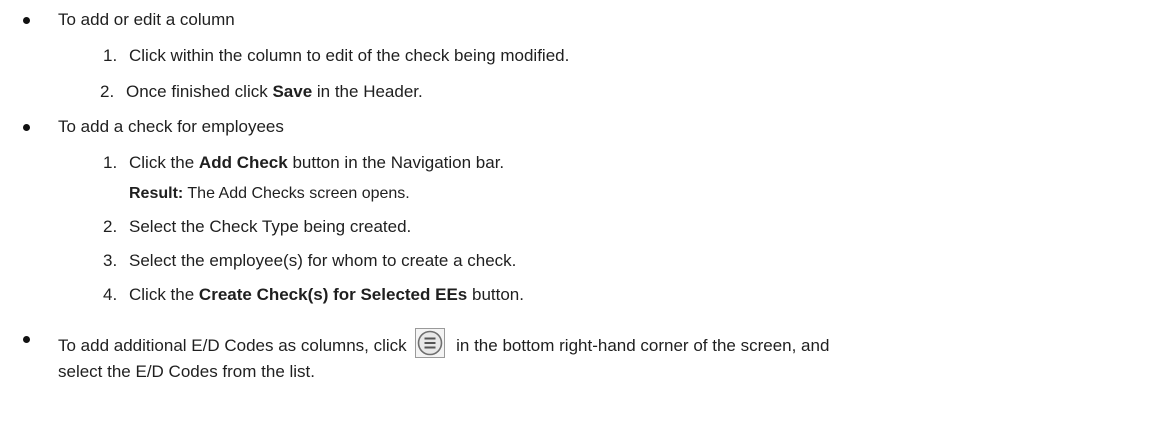  I want to click on save-term: Save, so click(292, 91).